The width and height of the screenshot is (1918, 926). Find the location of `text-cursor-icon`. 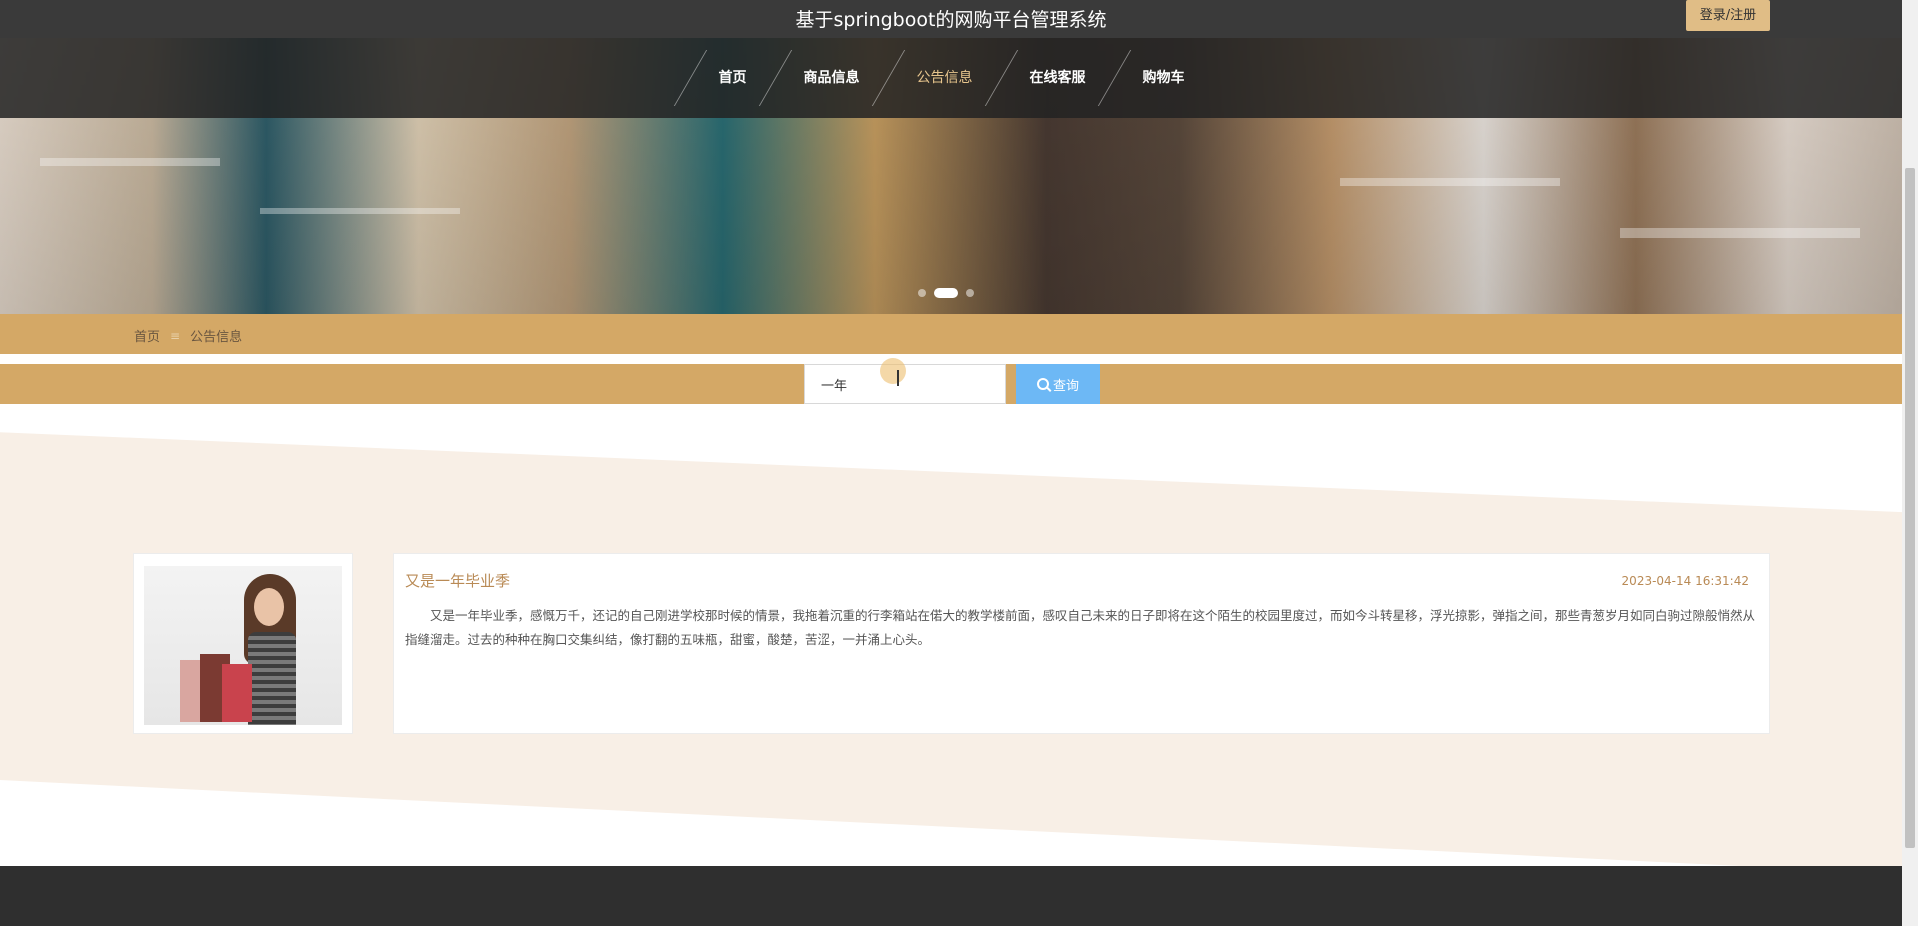

text-cursor-icon is located at coordinates (898, 378).